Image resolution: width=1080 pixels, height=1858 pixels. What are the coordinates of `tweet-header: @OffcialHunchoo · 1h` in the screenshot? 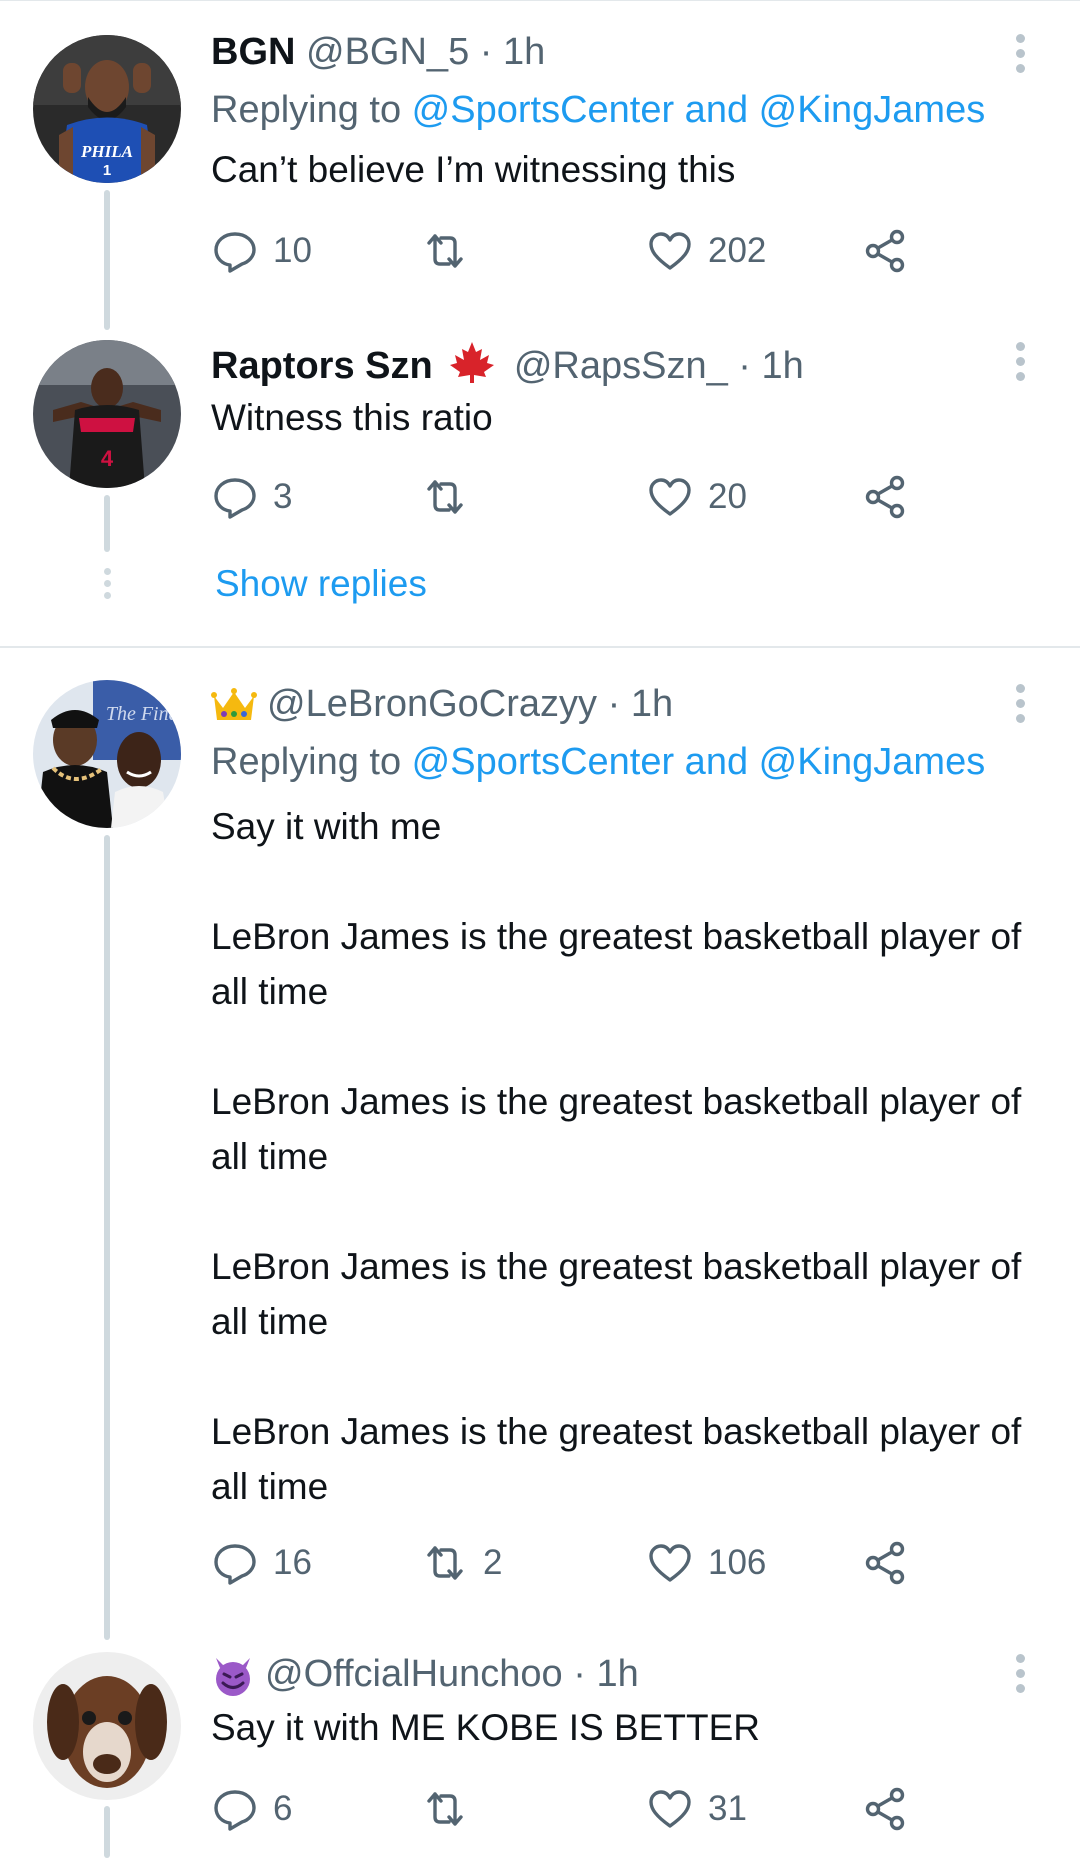 It's located at (425, 1674).